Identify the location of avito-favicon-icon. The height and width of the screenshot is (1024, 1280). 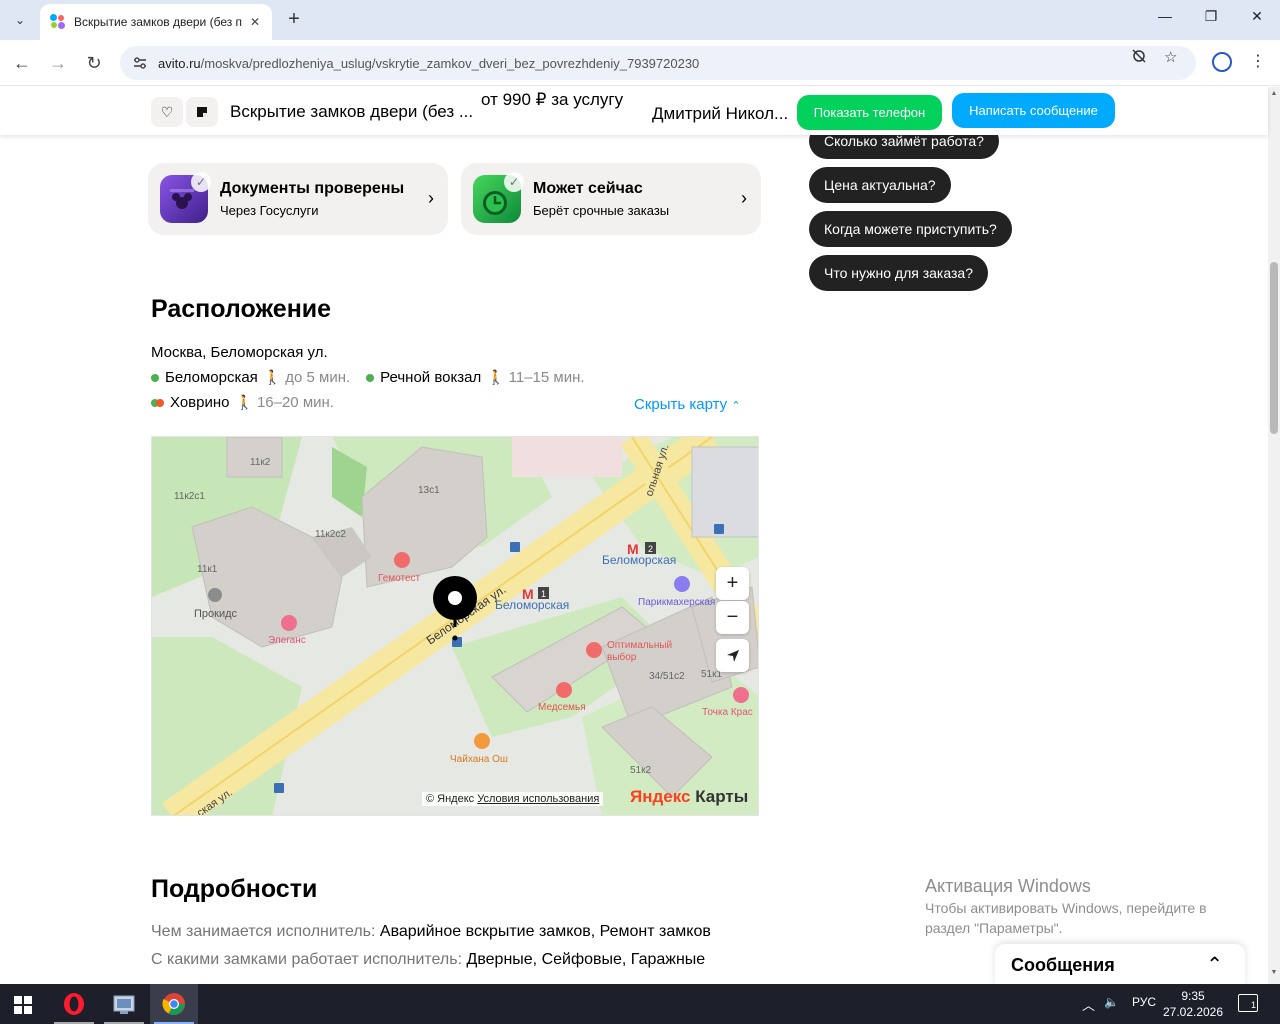
(58, 22).